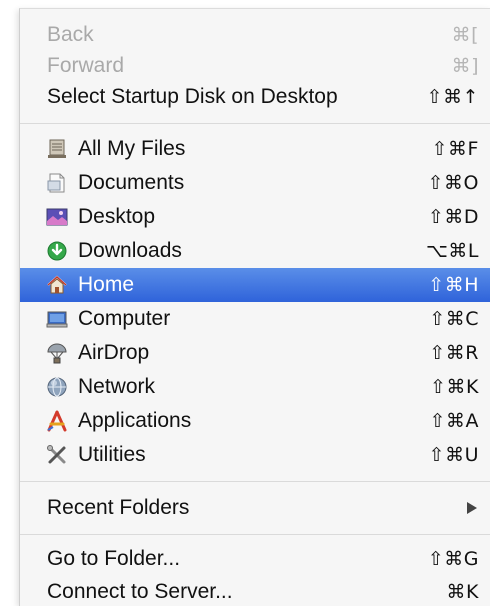 The width and height of the screenshot is (490, 606). I want to click on menu-item-shortcut: ⇧⌘G, so click(453, 559).